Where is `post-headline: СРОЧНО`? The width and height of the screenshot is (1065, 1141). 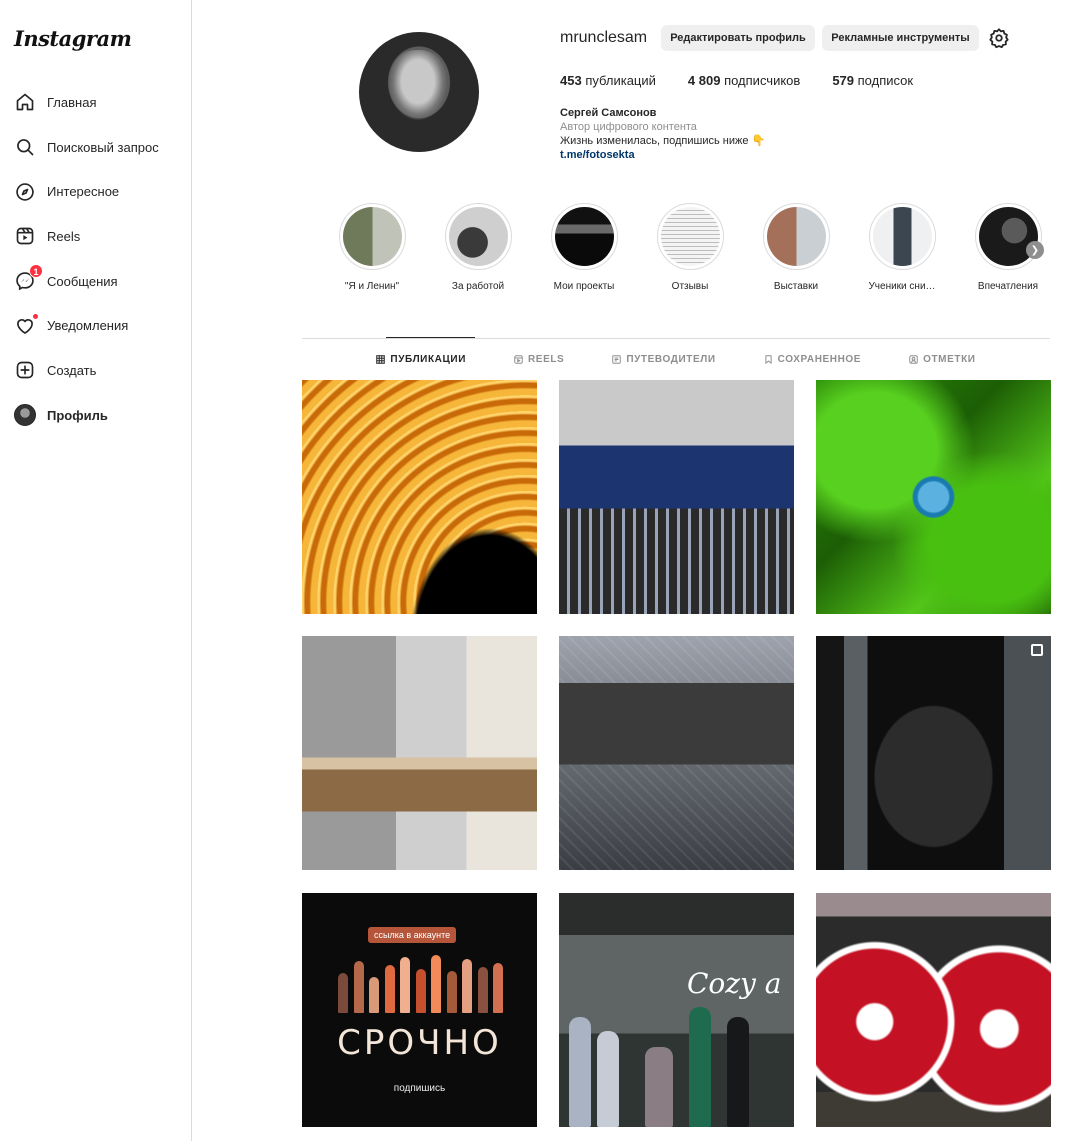 post-headline: СРОЧНО is located at coordinates (419, 1043).